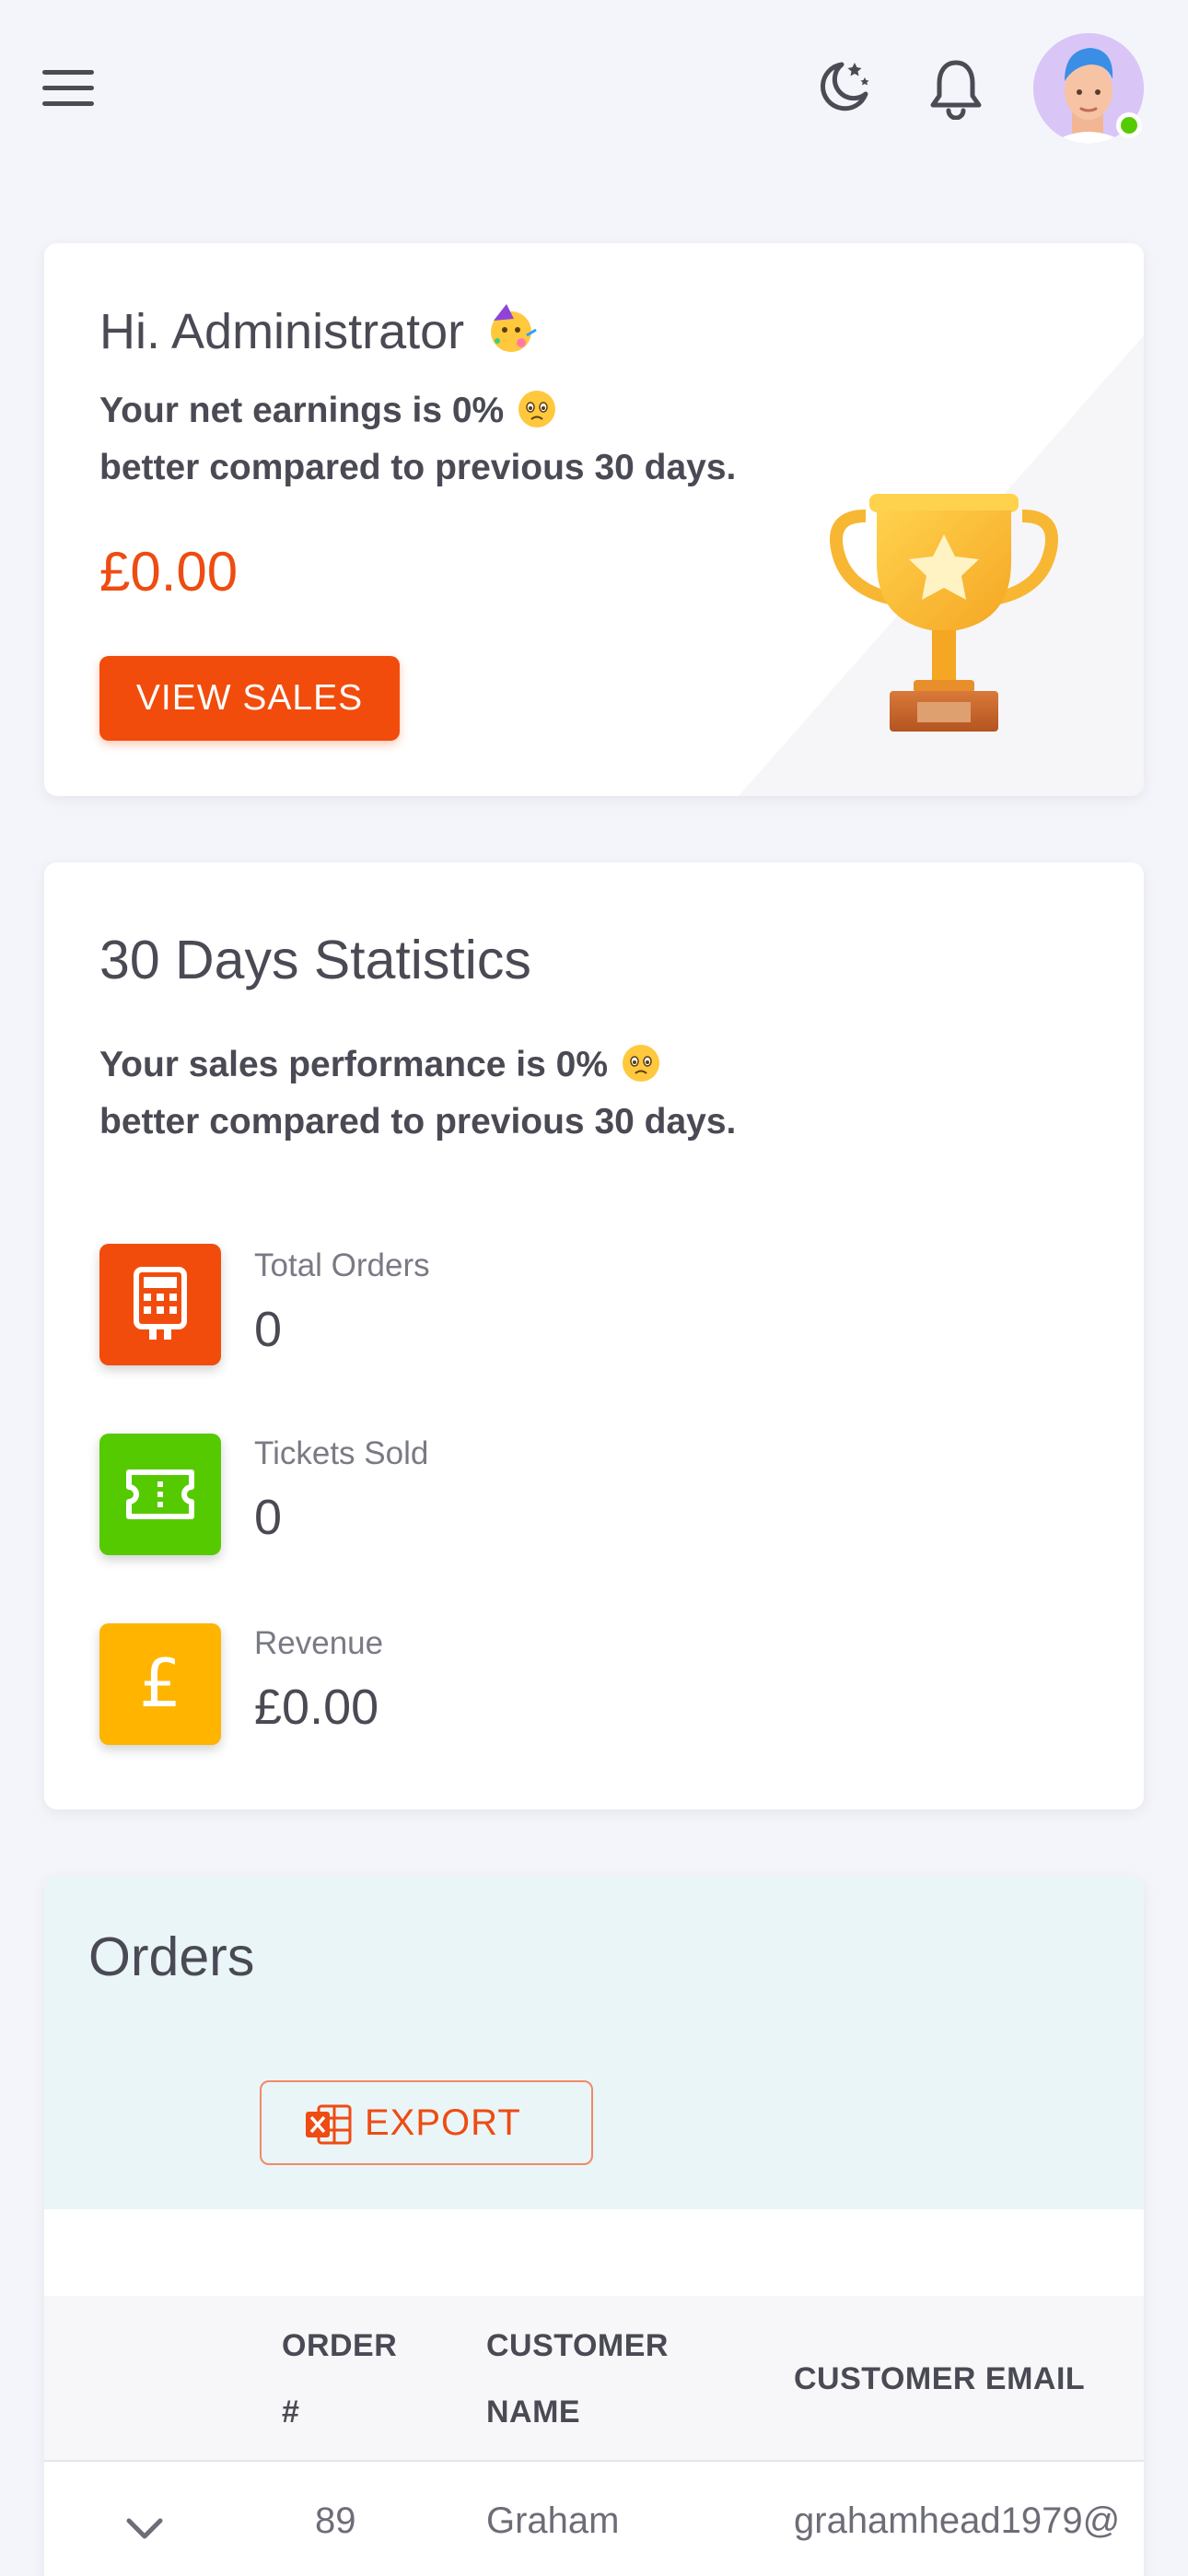  What do you see at coordinates (316, 1707) in the screenshot?
I see `revenue-value: £0.00` at bounding box center [316, 1707].